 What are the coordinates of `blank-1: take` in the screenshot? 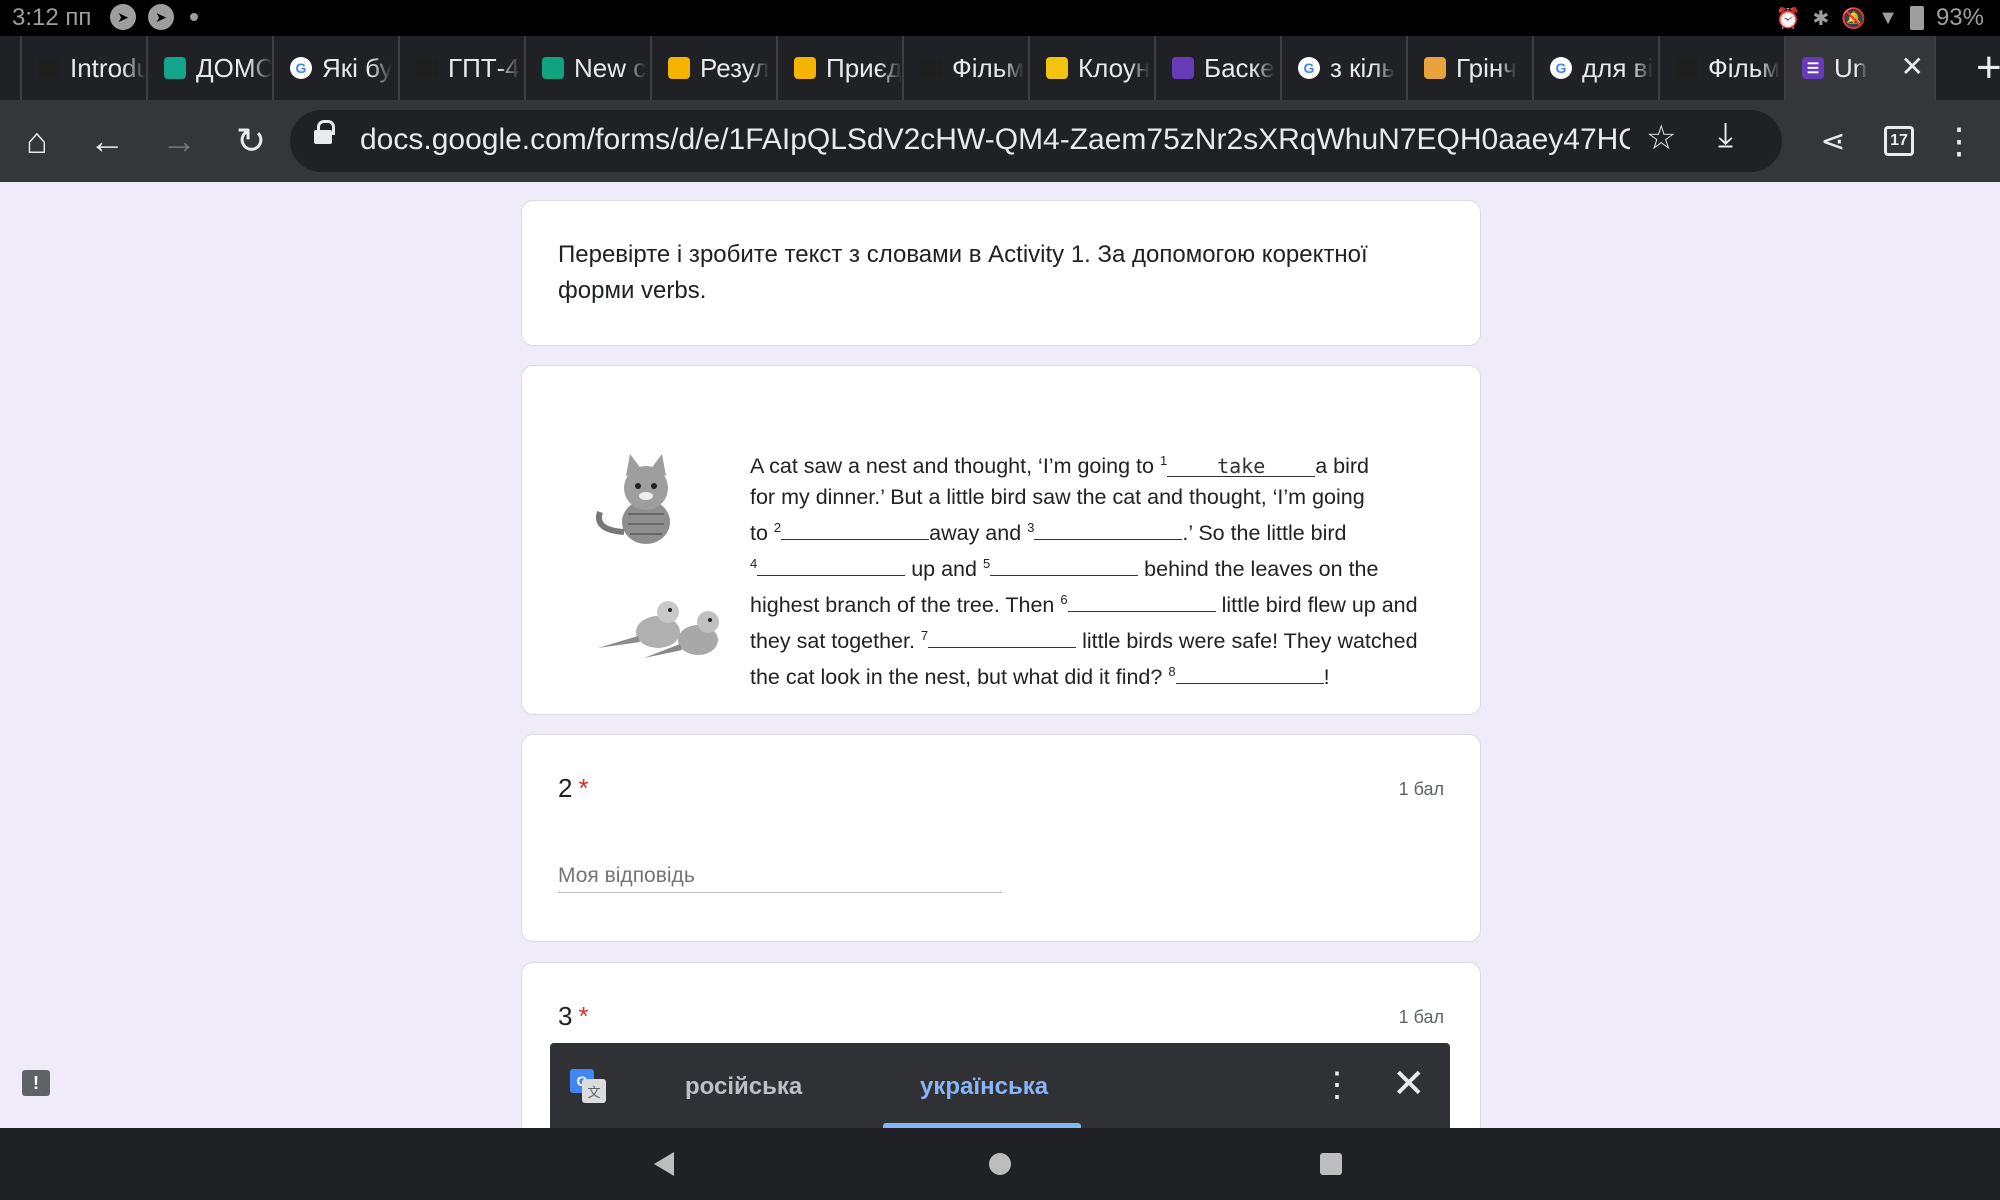 It's located at (1241, 466).